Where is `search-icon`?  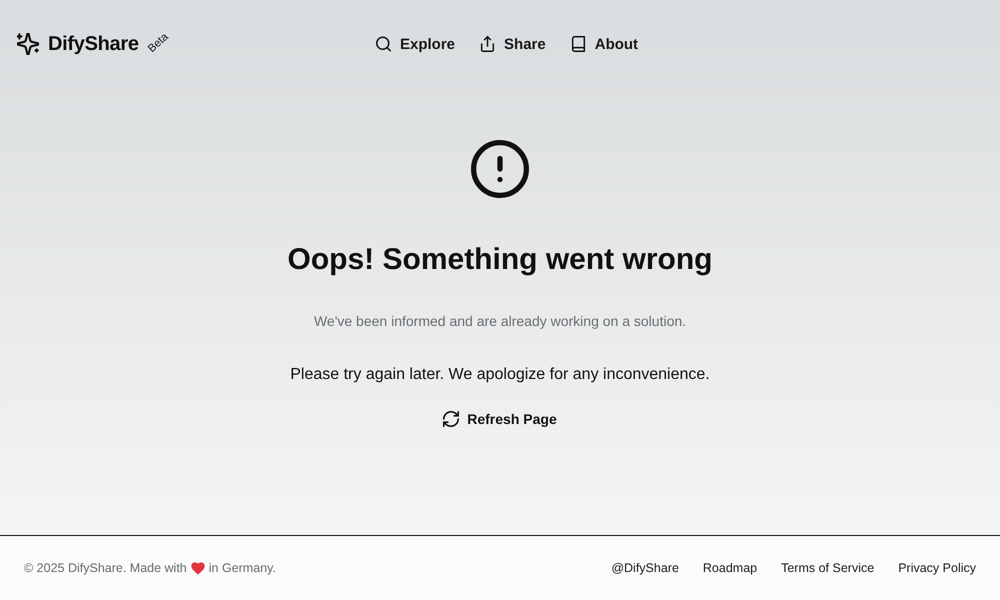
search-icon is located at coordinates (383, 44).